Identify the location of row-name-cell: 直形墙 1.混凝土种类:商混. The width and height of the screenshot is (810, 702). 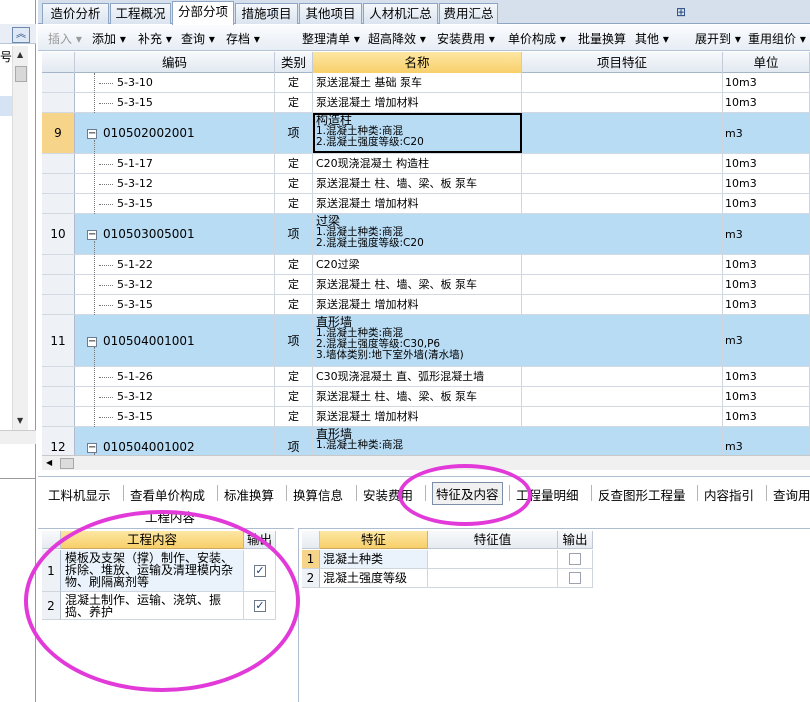
(417, 441).